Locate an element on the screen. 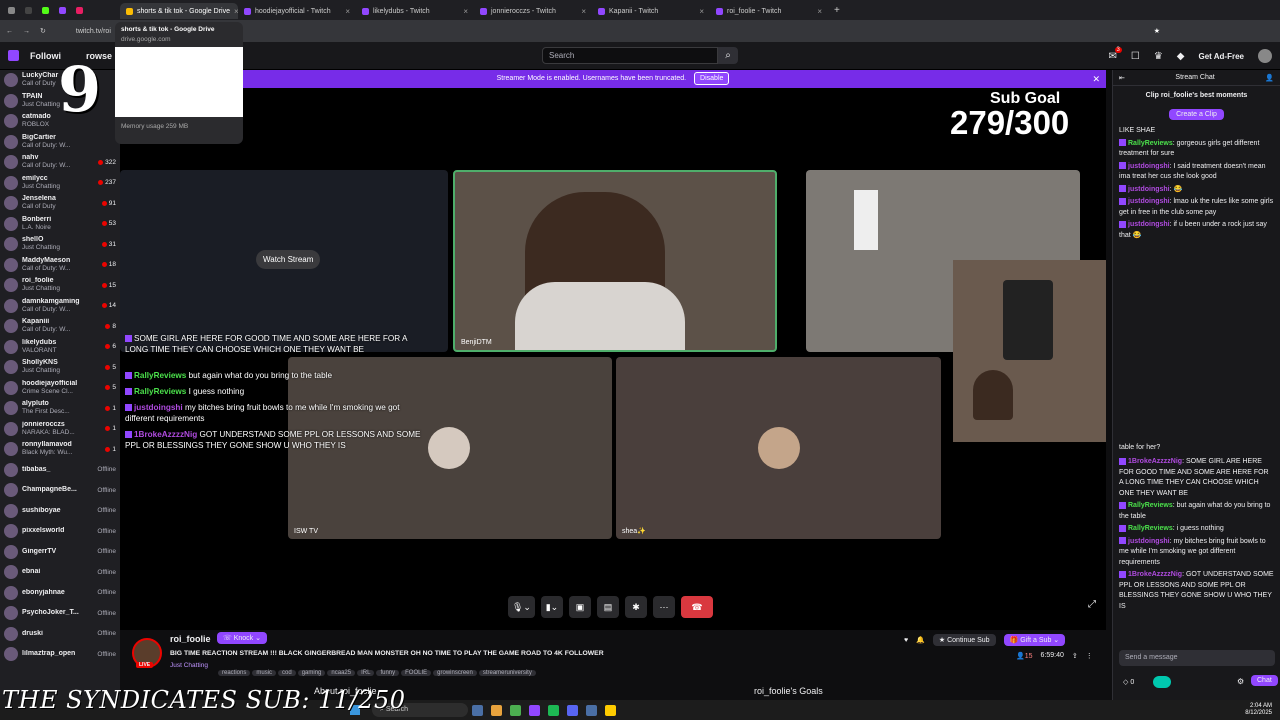 This screenshot has height=720, width=1280. bell-icon: 🔔 is located at coordinates (920, 640).